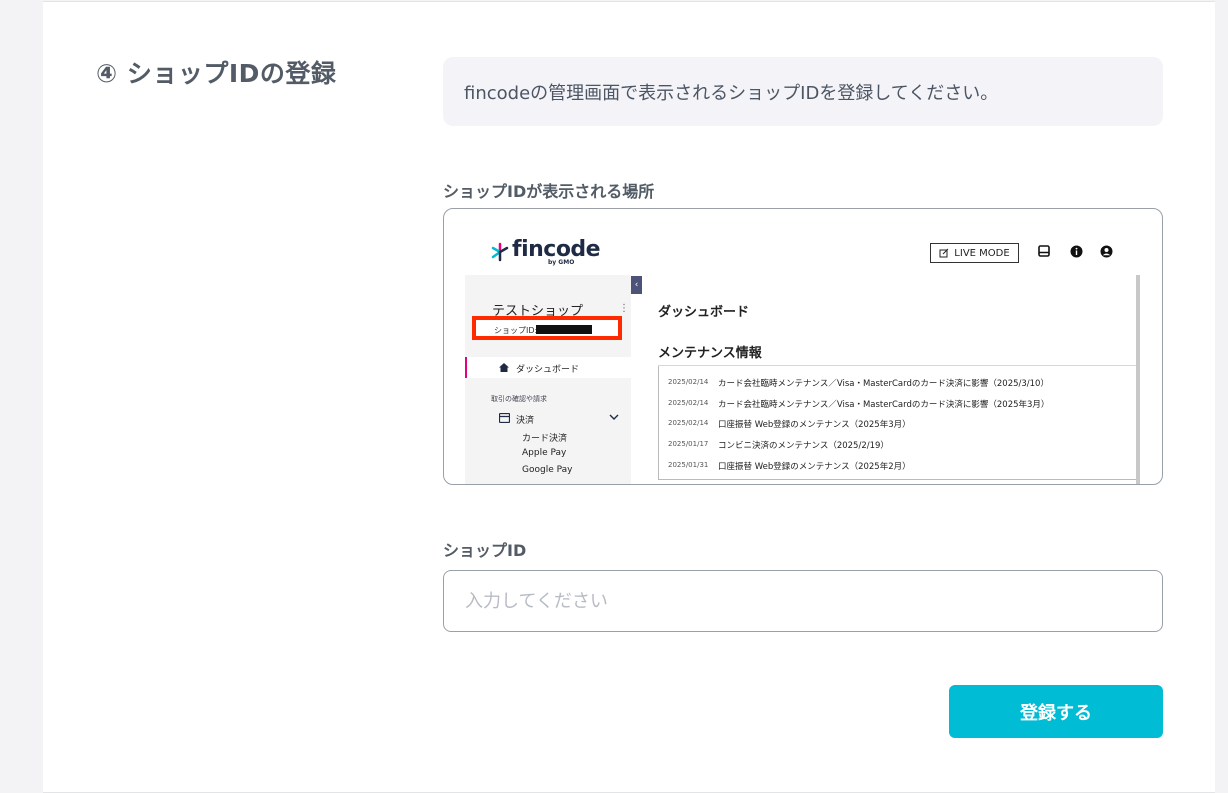  Describe the element at coordinates (504, 418) in the screenshot. I see `payment-icon` at that location.